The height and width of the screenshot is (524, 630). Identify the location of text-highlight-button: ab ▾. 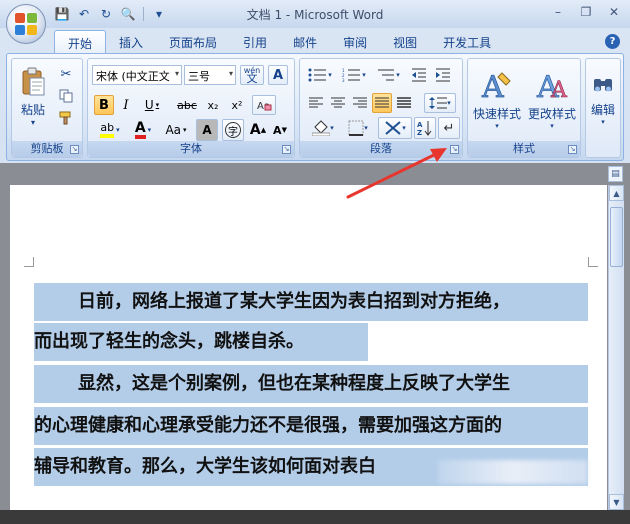
(110, 130).